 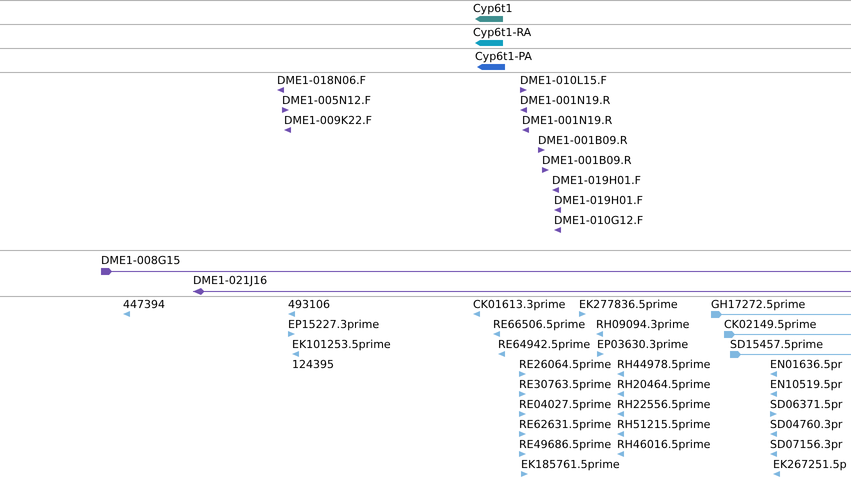 I want to click on feature-label: SD15457.5prime, so click(x=776, y=344).